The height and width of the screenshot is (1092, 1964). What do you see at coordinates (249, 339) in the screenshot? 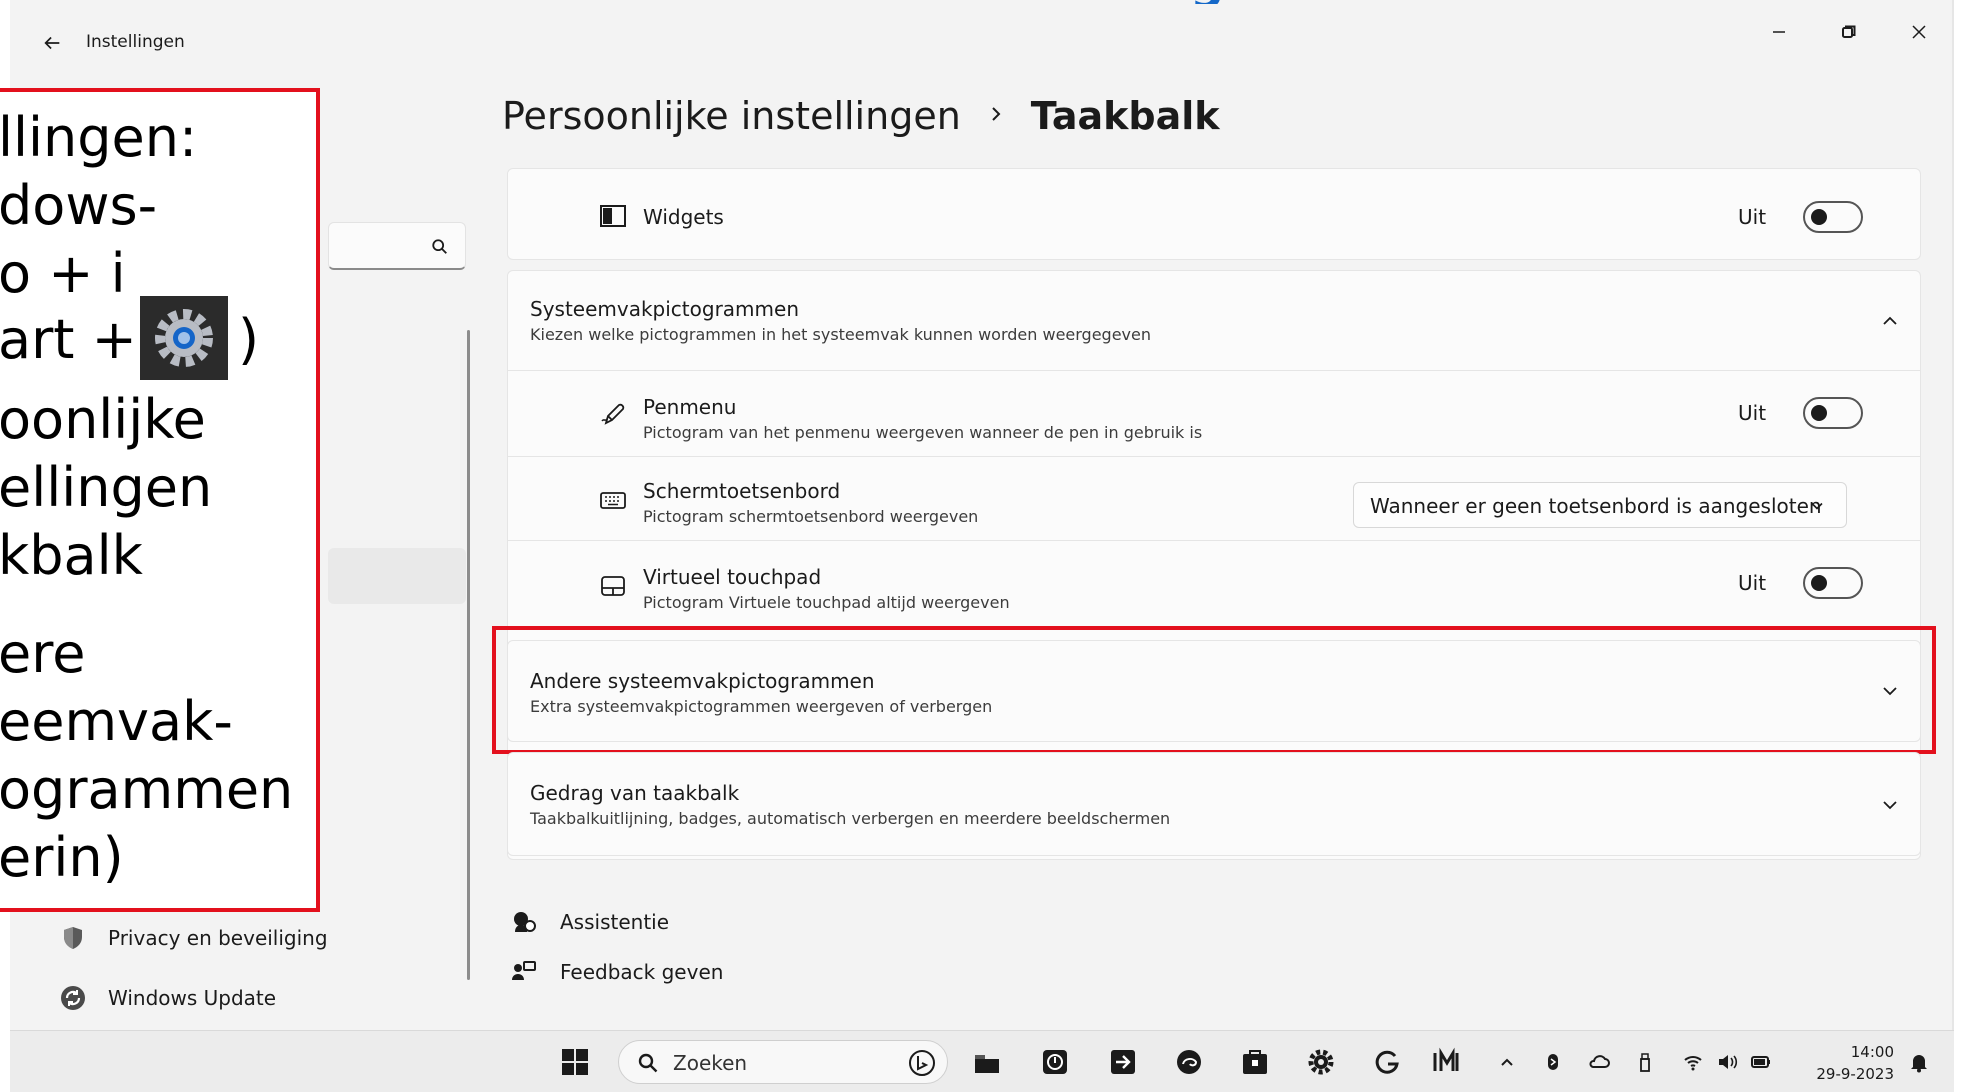
I see `overlay-line: )` at bounding box center [249, 339].